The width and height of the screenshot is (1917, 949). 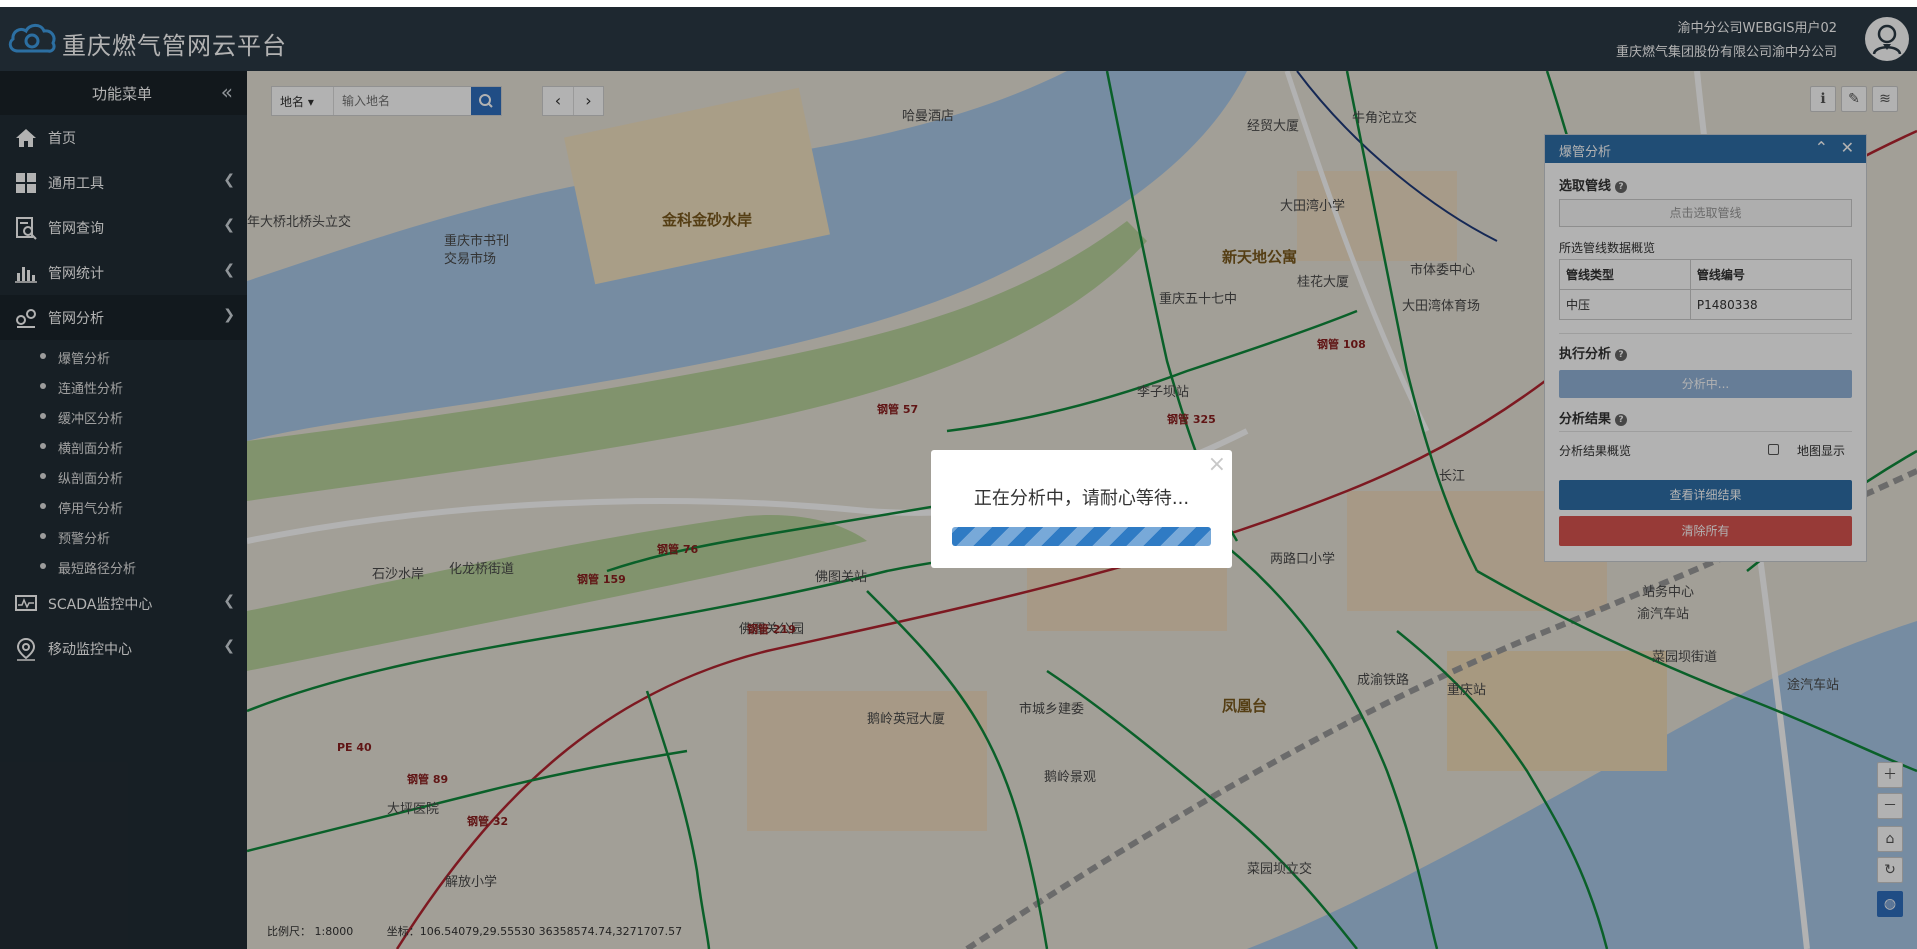 What do you see at coordinates (1217, 464) in the screenshot?
I see `close-dialog-icon: ×` at bounding box center [1217, 464].